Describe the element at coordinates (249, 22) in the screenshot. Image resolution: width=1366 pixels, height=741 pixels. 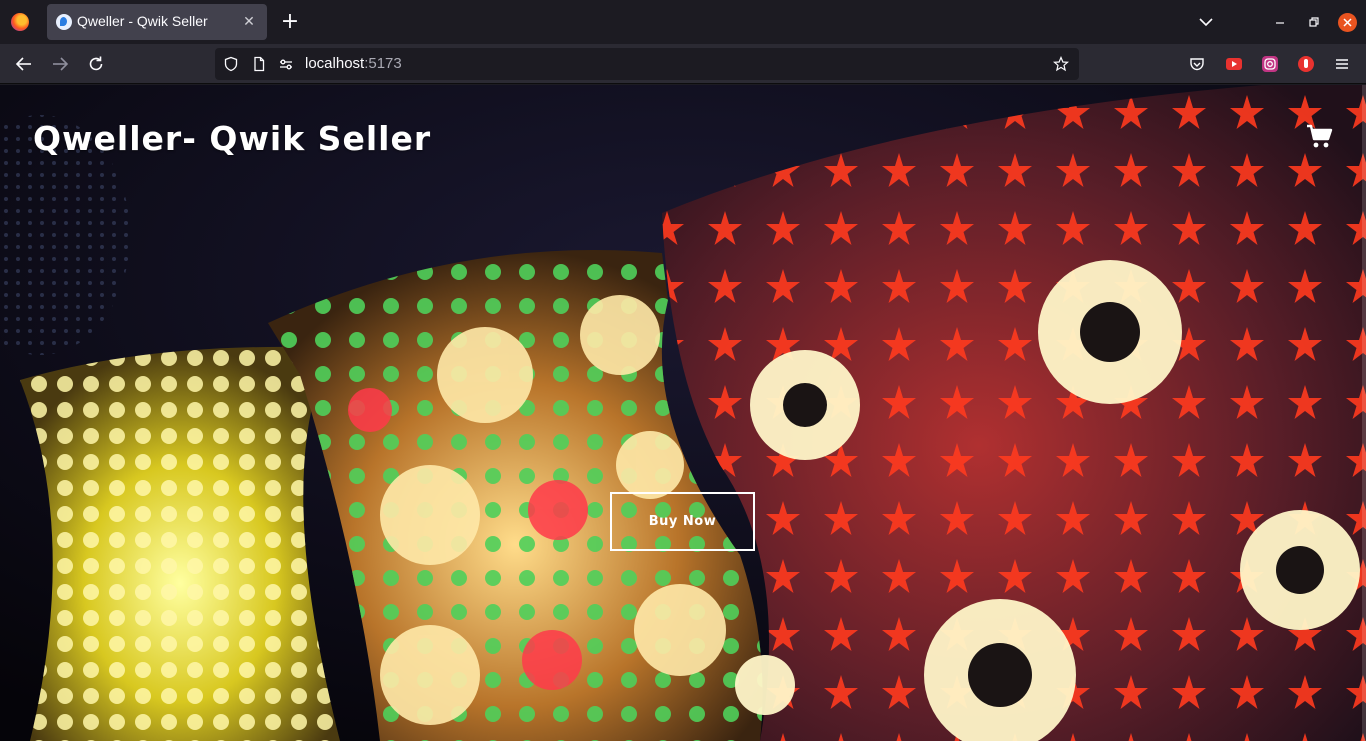
I see `tab-close-icon: ✕` at that location.